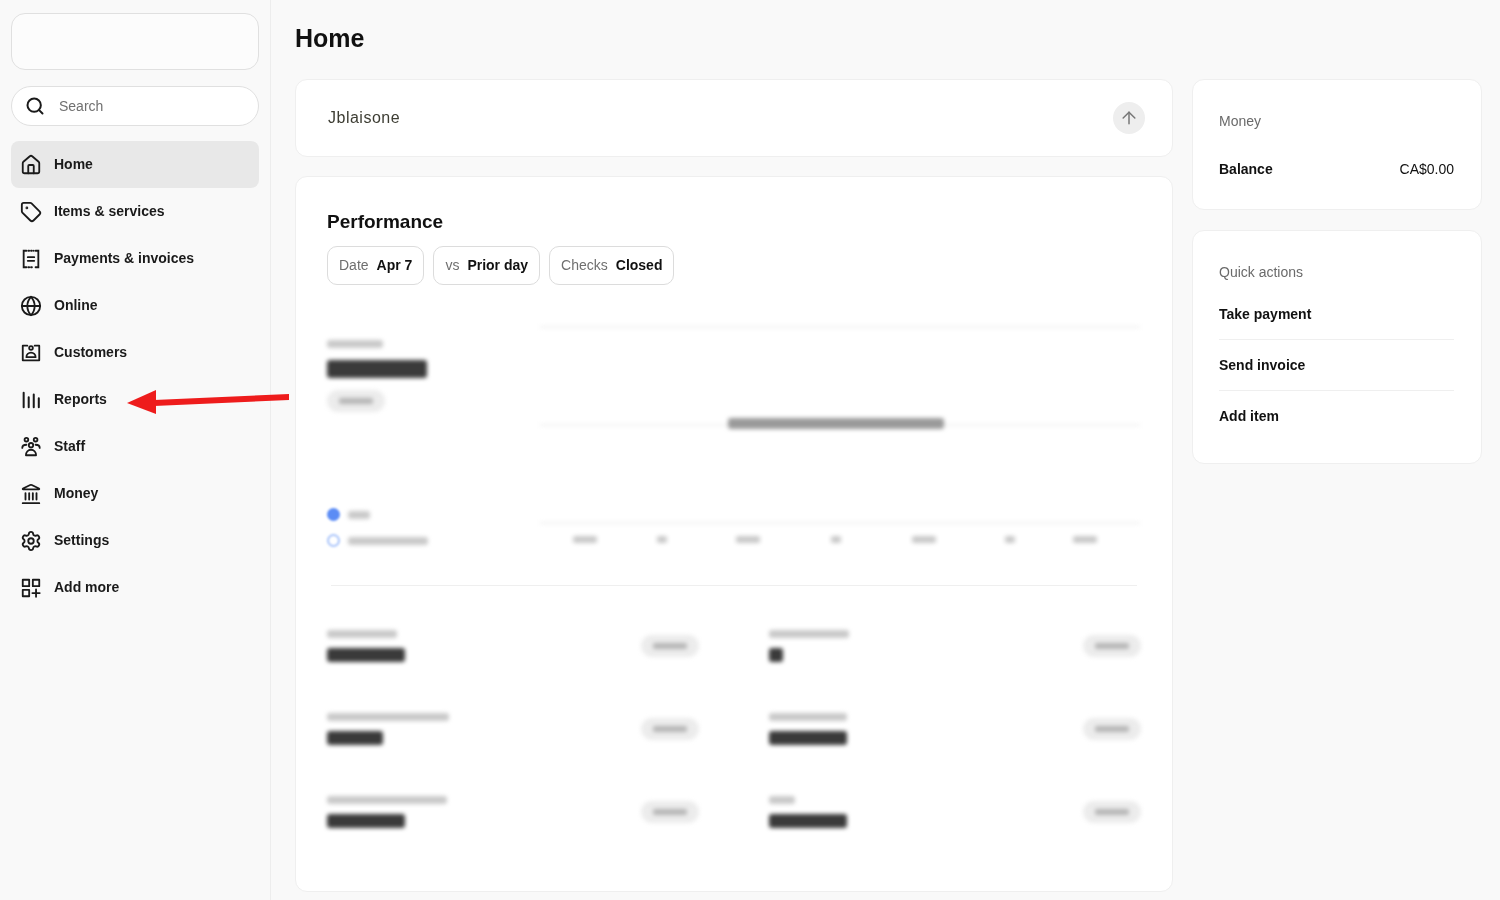  Describe the element at coordinates (364, 118) in the screenshot. I see `business-name: Jblaisone` at that location.